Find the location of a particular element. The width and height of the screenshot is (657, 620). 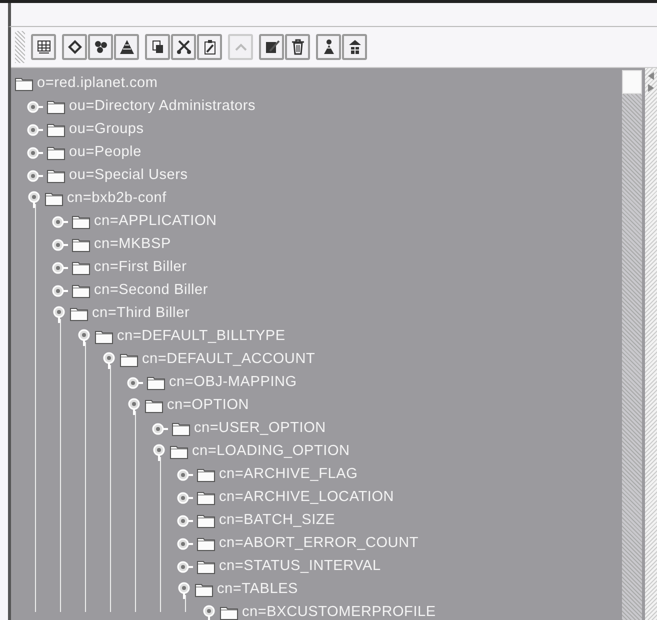

tree-node-label: cn=TABLES is located at coordinates (257, 589).